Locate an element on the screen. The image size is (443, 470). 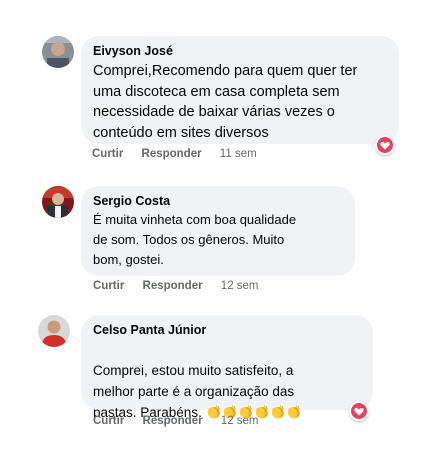
comment-author: Sergio Costa is located at coordinates (218, 201).